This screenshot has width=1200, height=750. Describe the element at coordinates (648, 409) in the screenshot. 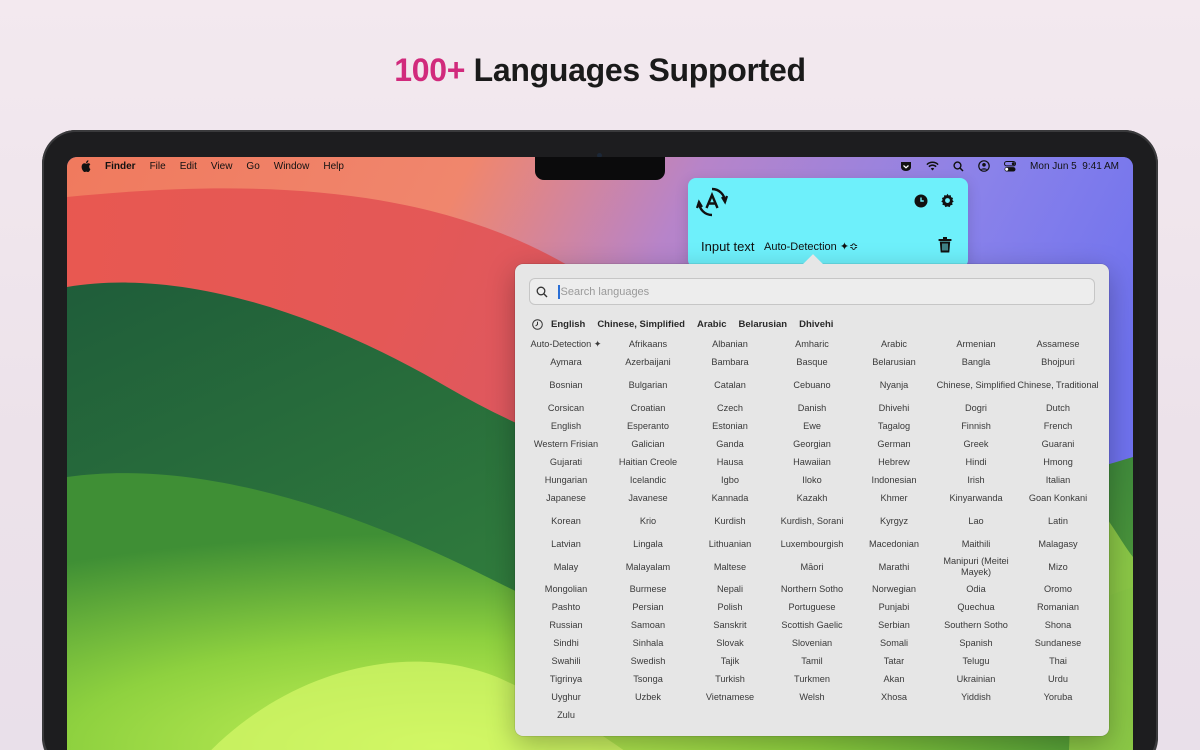

I see `language-option: Croatian` at that location.